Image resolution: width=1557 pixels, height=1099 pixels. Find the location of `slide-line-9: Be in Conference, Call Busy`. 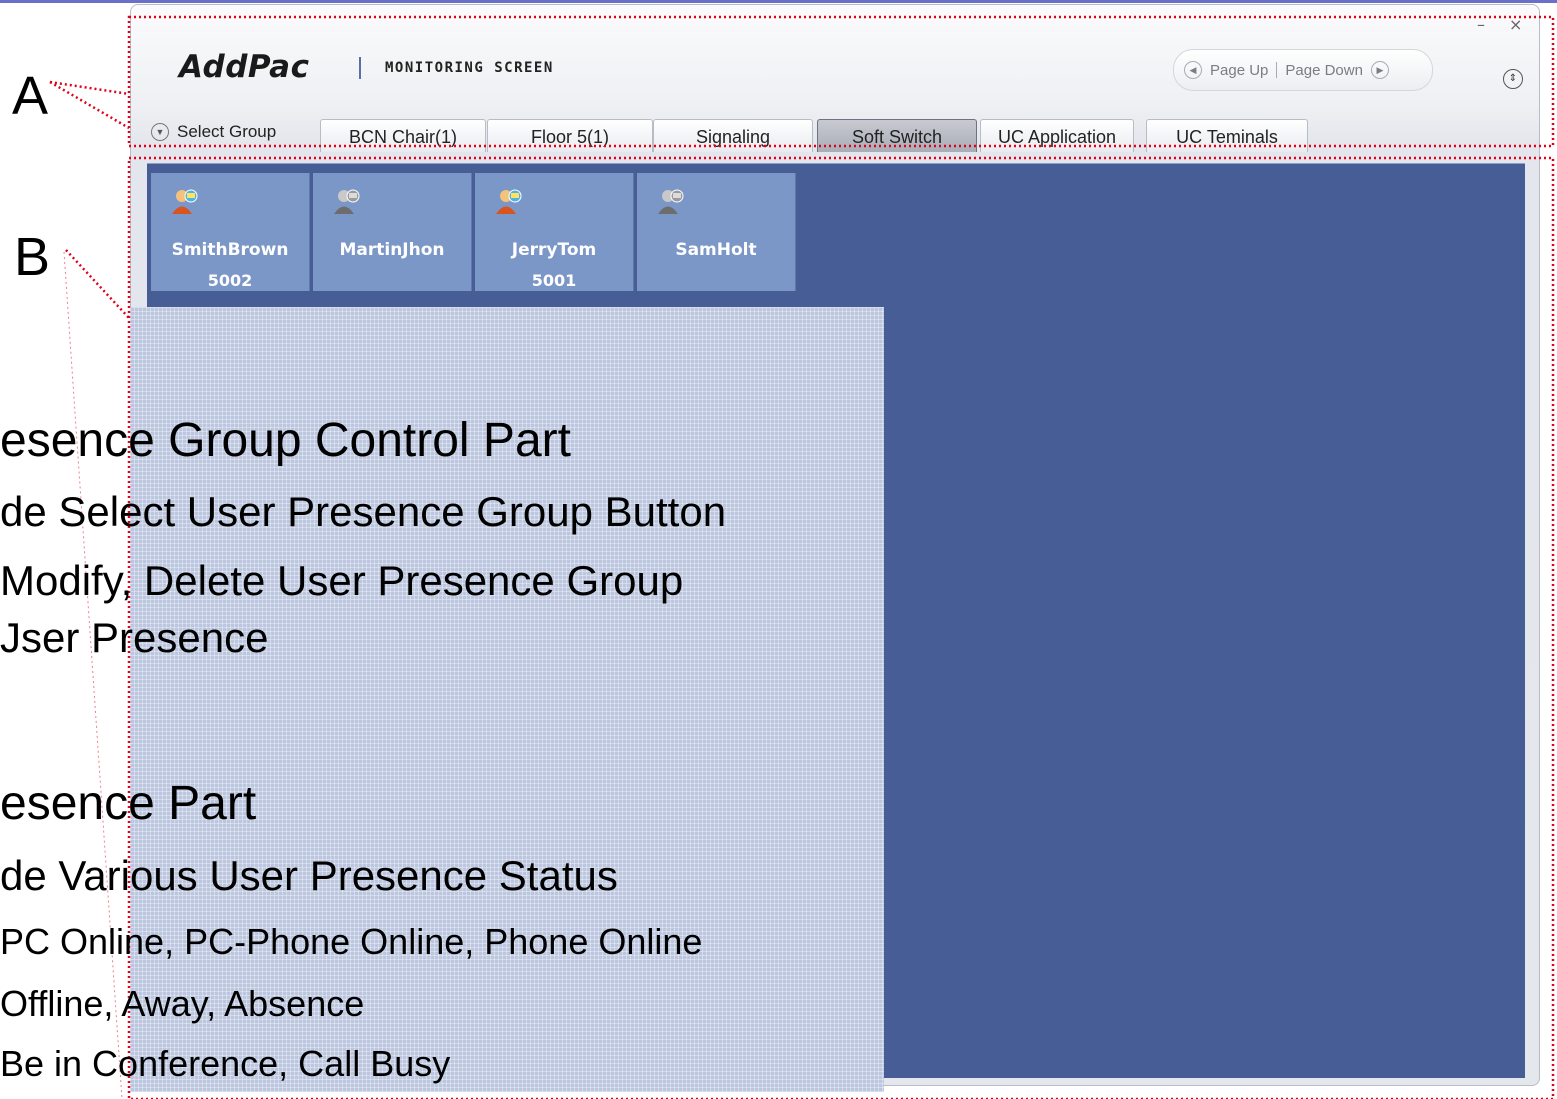

slide-line-9: Be in Conference, Call Busy is located at coordinates (225, 1063).